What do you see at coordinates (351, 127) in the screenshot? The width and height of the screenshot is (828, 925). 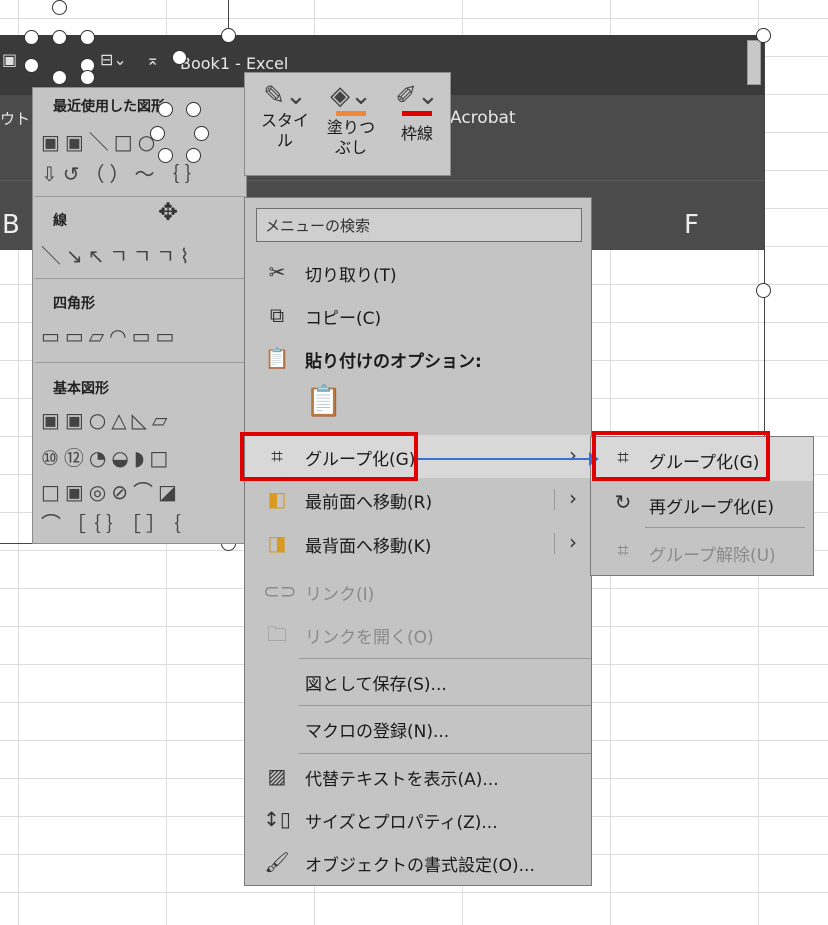 I see `fill-label: 塗りつ` at bounding box center [351, 127].